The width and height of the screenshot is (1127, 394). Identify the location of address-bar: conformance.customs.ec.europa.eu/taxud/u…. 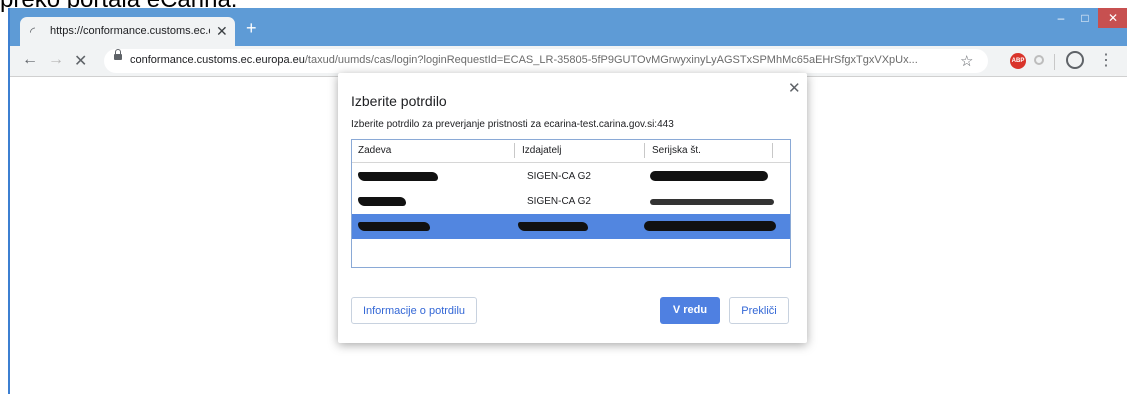
(546, 61).